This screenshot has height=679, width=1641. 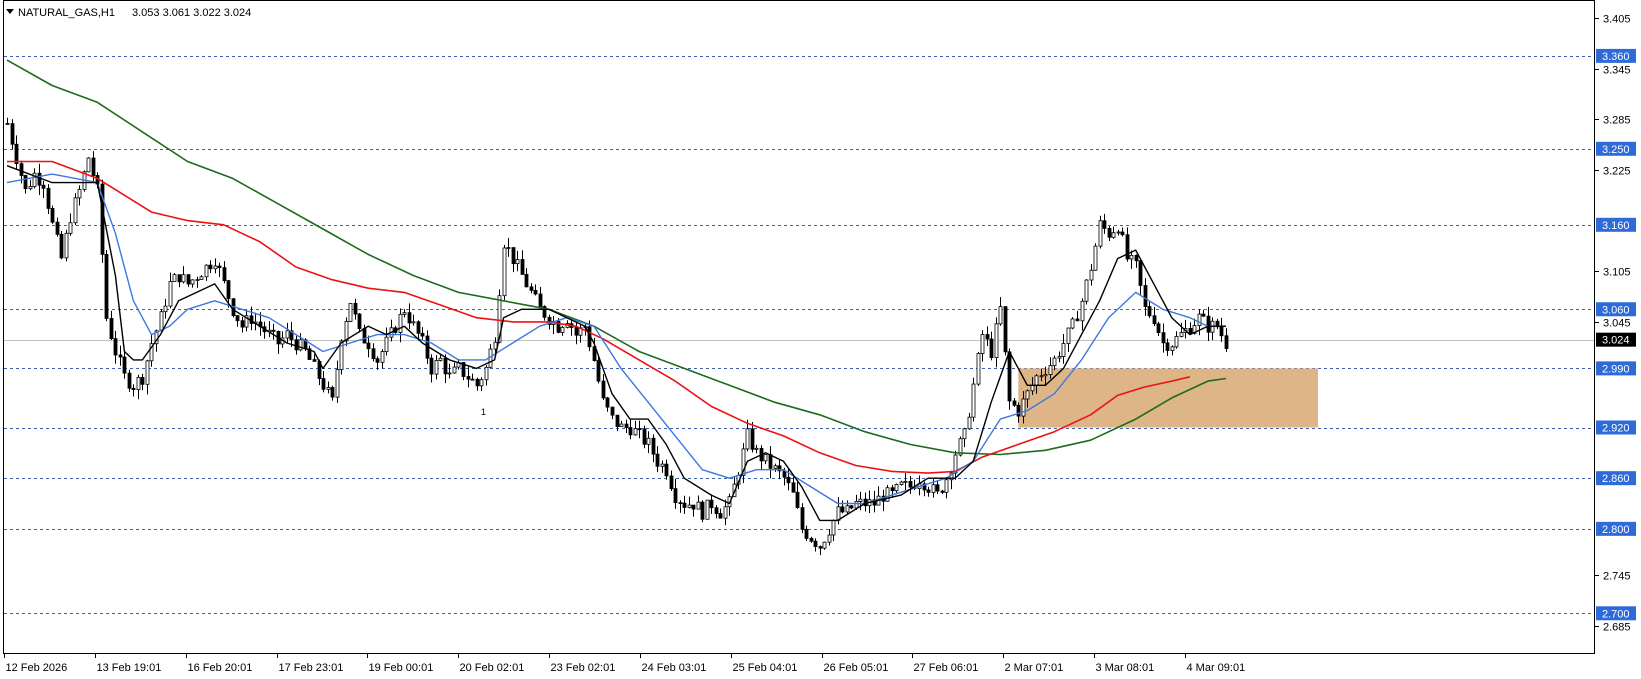 I want to click on x-tick-label-5: 20 Feb 02:01, so click(x=492, y=668).